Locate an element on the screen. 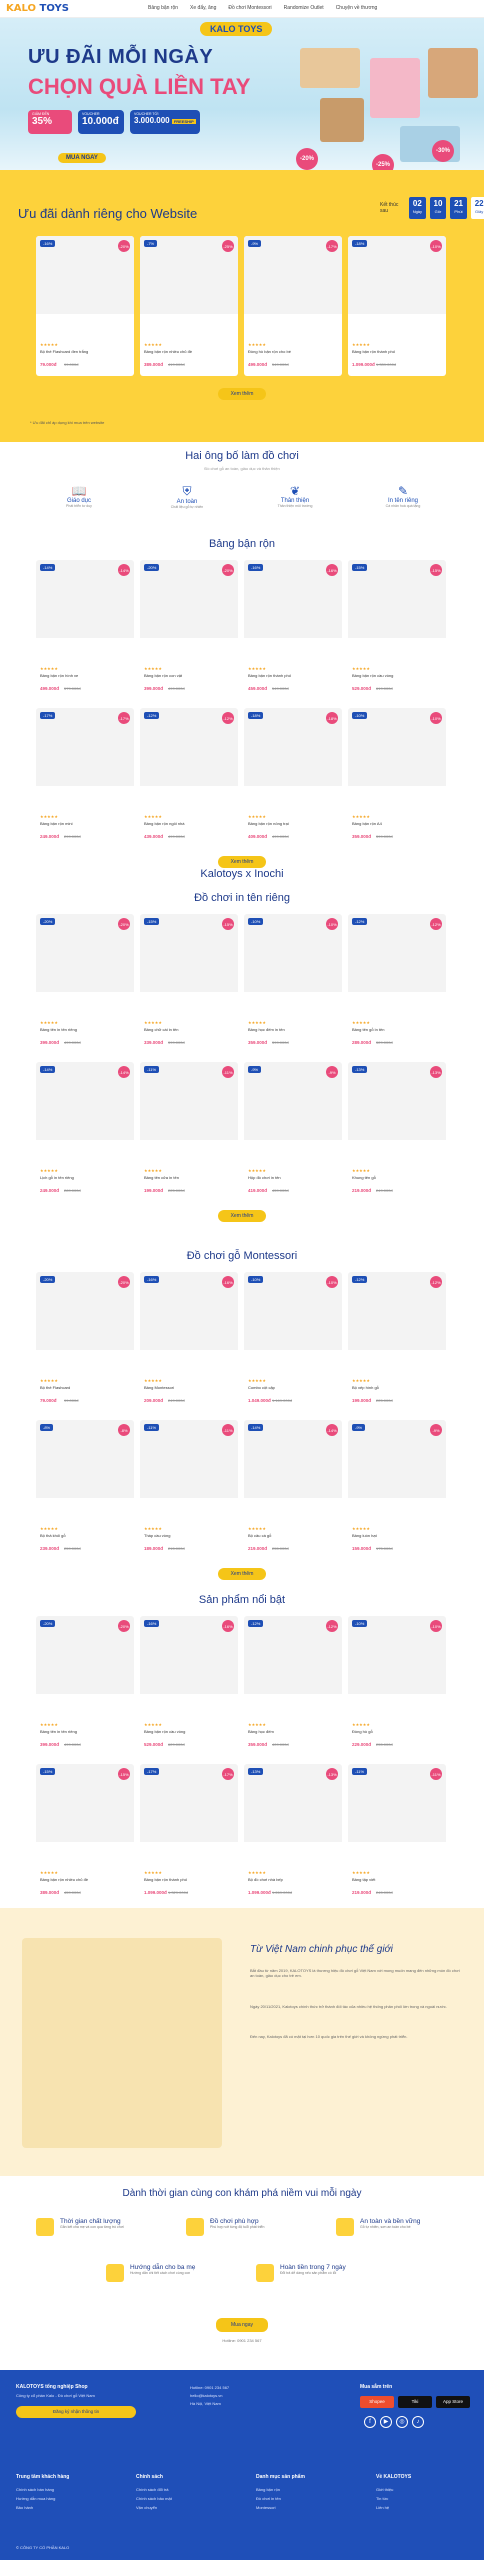 This screenshot has height=2560, width=484. app-badge: Shopee is located at coordinates (377, 2402).